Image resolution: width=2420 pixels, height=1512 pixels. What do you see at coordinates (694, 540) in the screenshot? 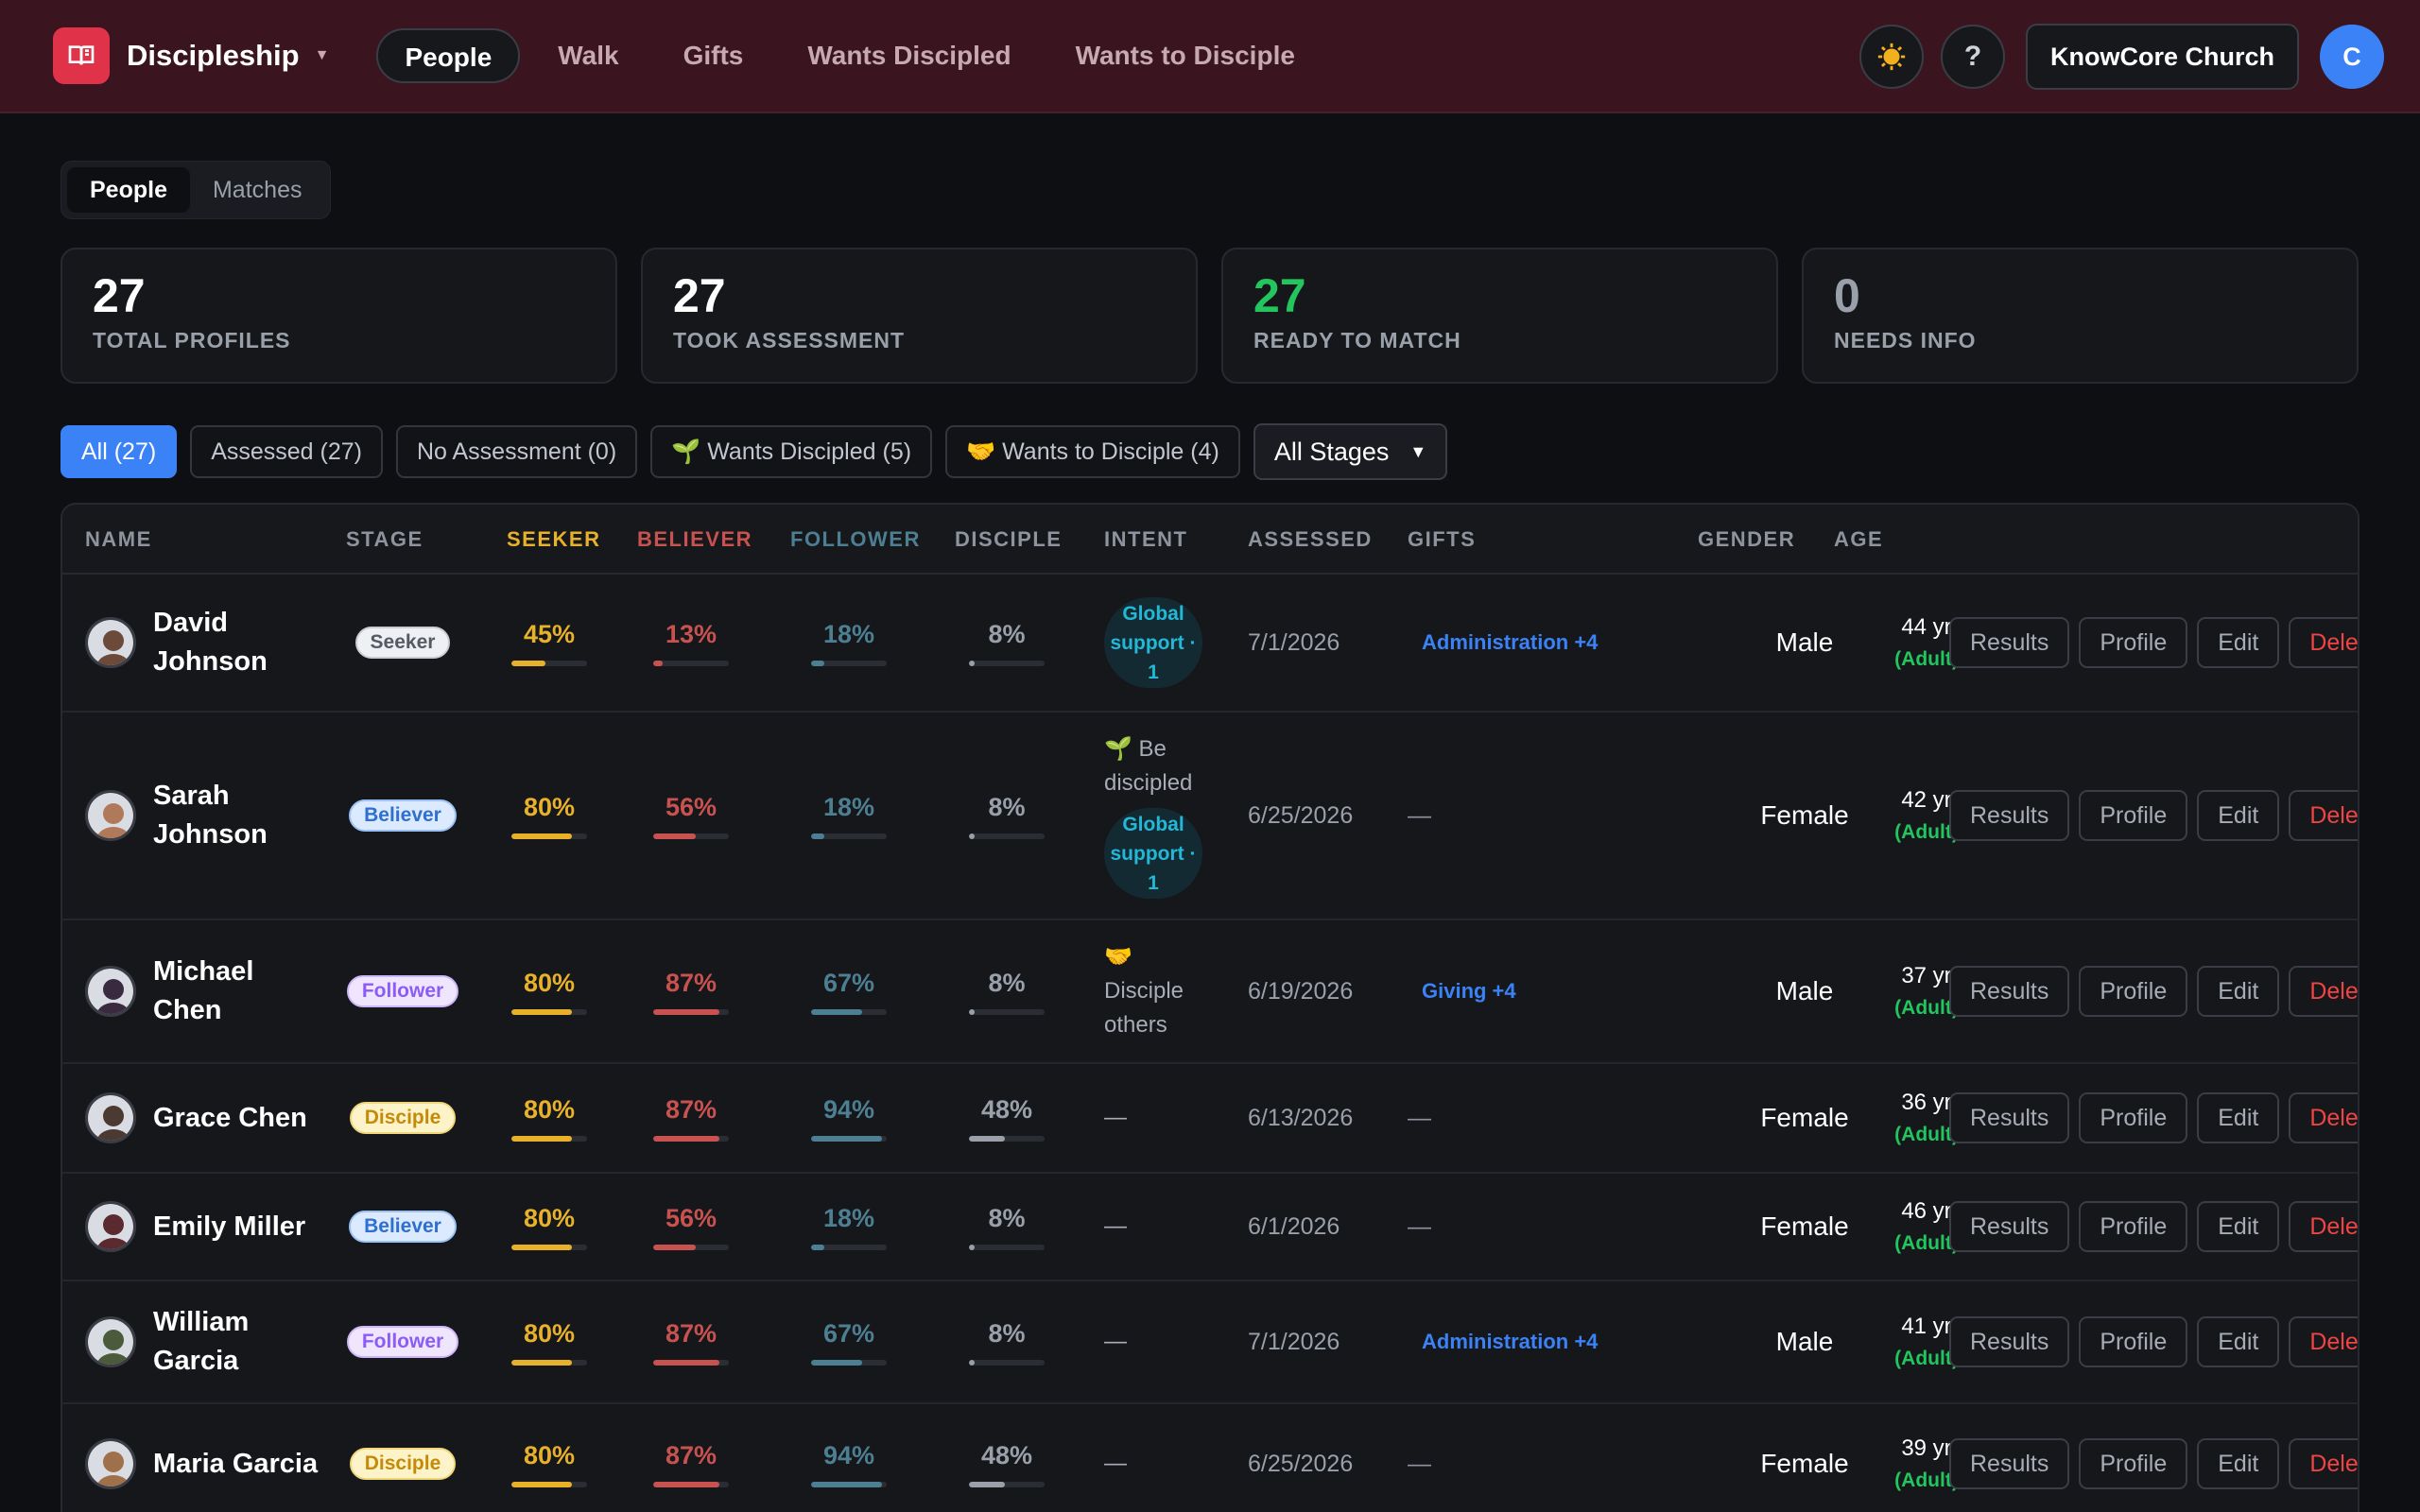
I see `col-believer: BELIEVER` at bounding box center [694, 540].